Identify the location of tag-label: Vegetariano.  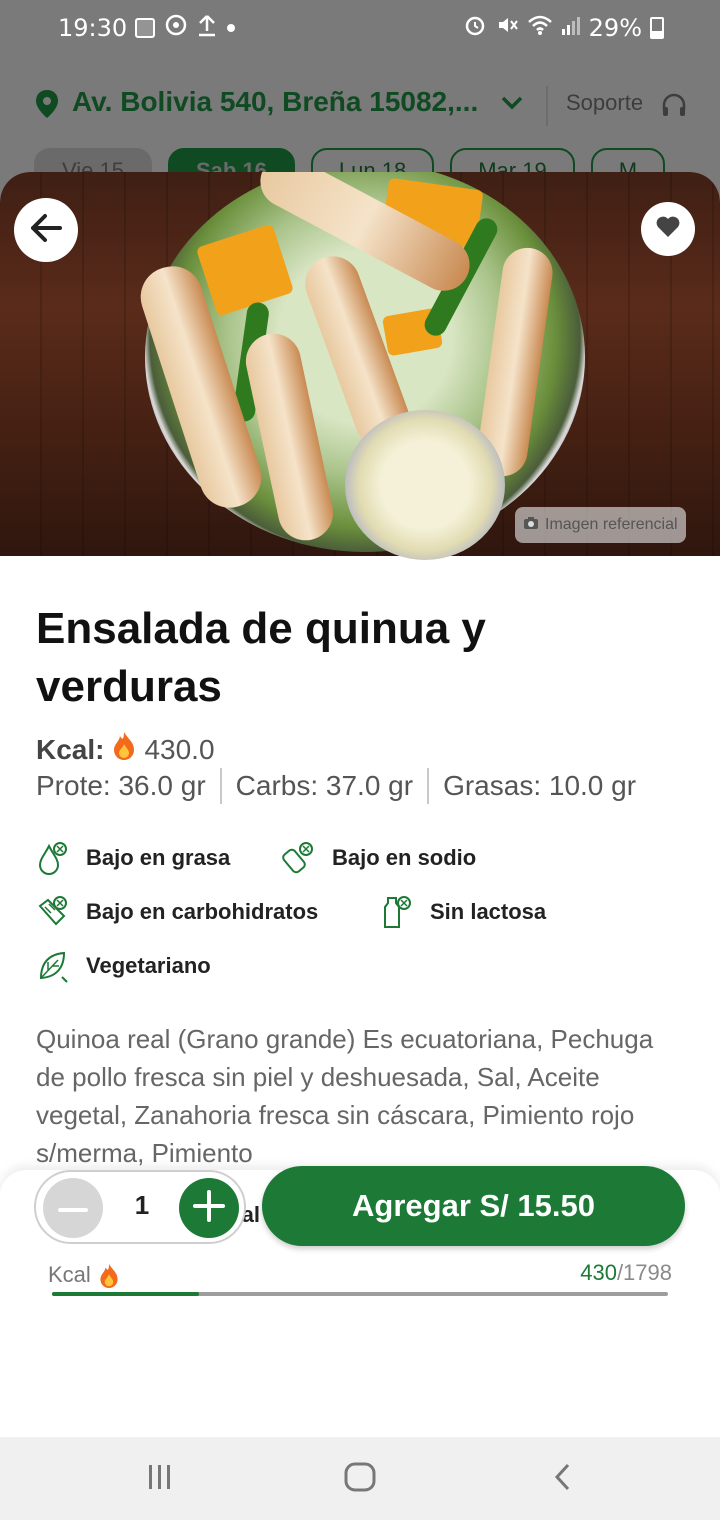
(148, 965).